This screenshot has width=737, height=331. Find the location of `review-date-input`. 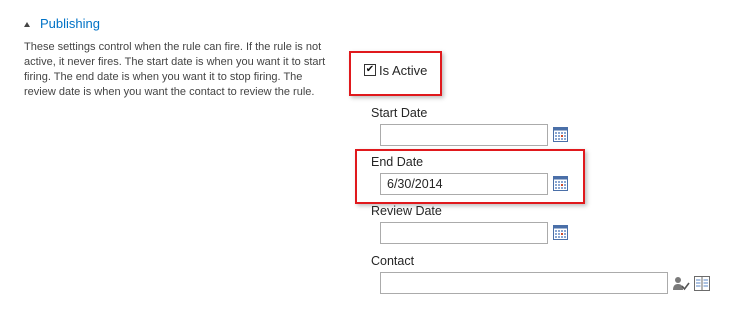

review-date-input is located at coordinates (464, 233).